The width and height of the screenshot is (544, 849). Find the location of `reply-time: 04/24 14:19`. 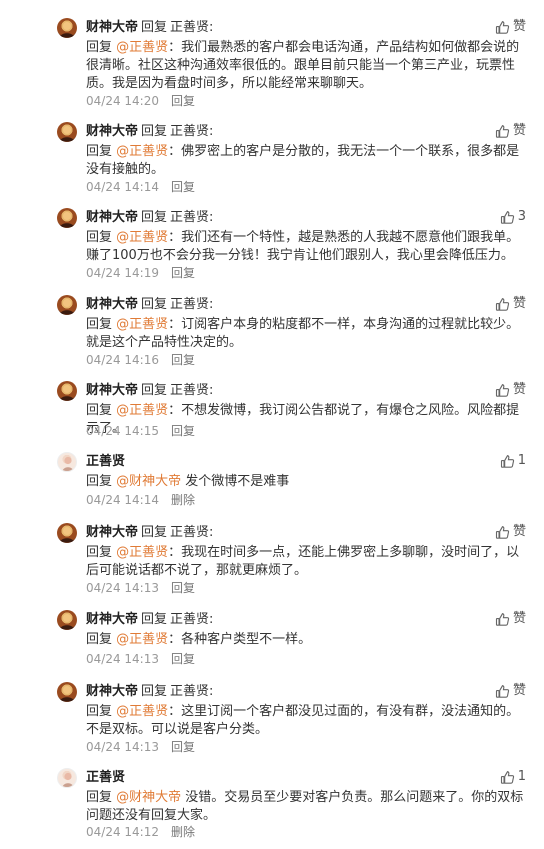

reply-time: 04/24 14:19 is located at coordinates (122, 273).